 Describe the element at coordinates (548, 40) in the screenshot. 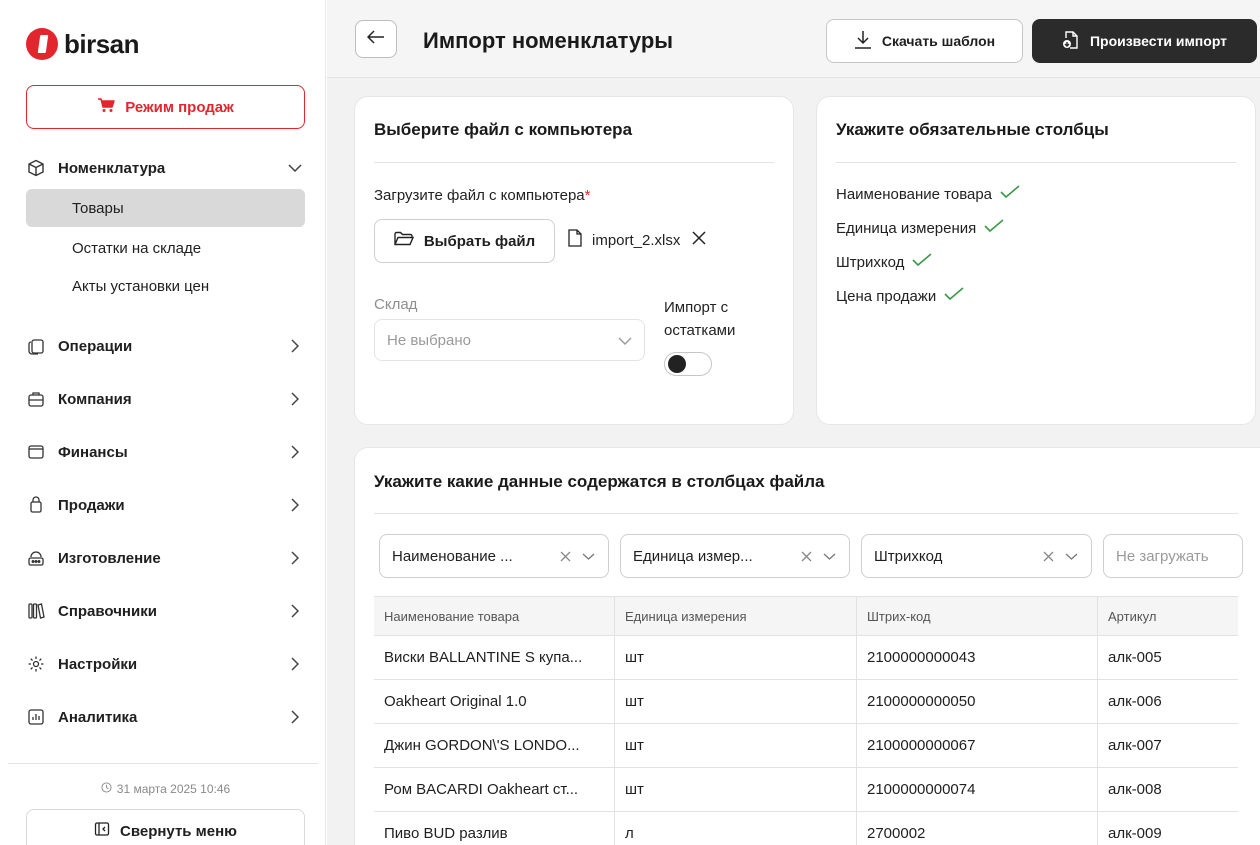

I see `page-title: Импорт номенклатуры` at that location.